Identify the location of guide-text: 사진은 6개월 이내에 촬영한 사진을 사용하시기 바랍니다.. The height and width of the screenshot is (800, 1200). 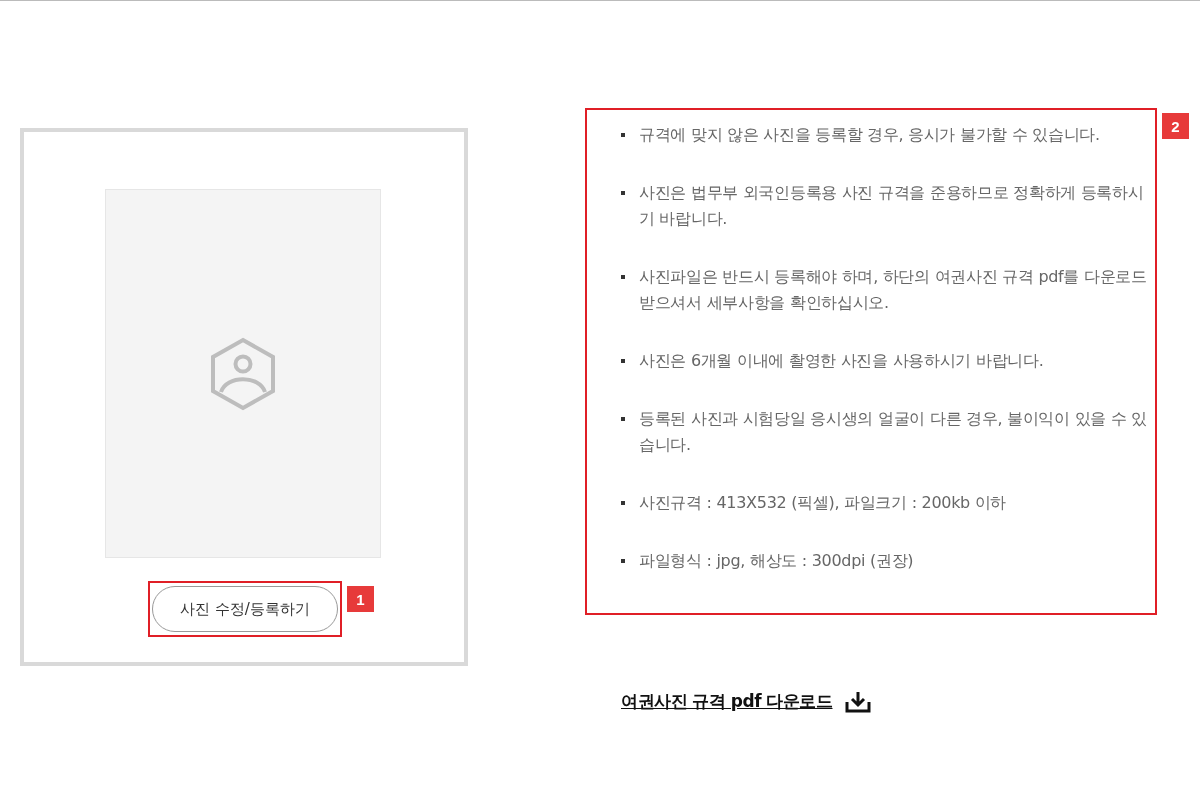
(841, 361).